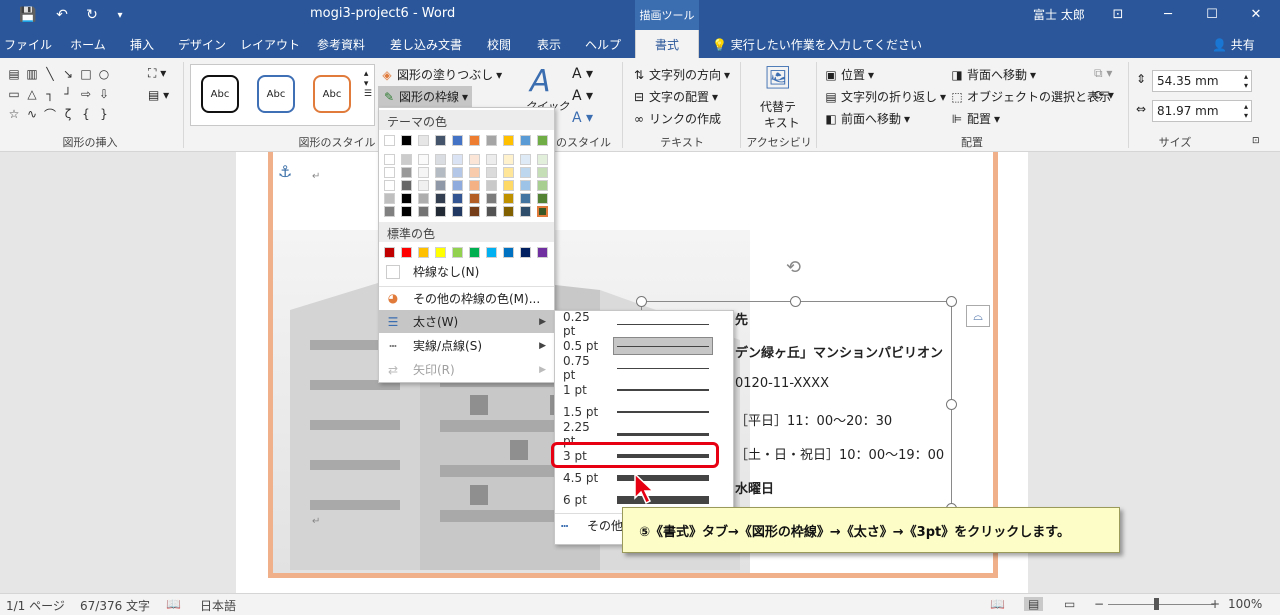 This screenshot has width=1280, height=615. What do you see at coordinates (86, 114) in the screenshot?
I see `brace-left-icon: {` at bounding box center [86, 114].